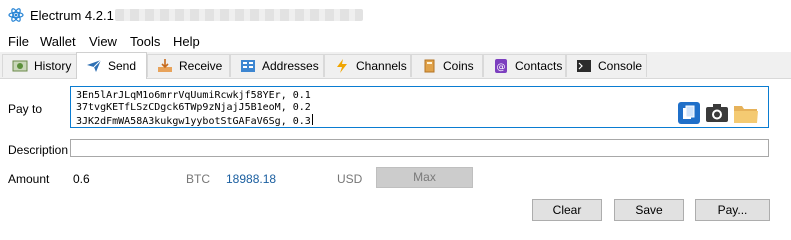  I want to click on tab-coins: Coins, so click(447, 65).